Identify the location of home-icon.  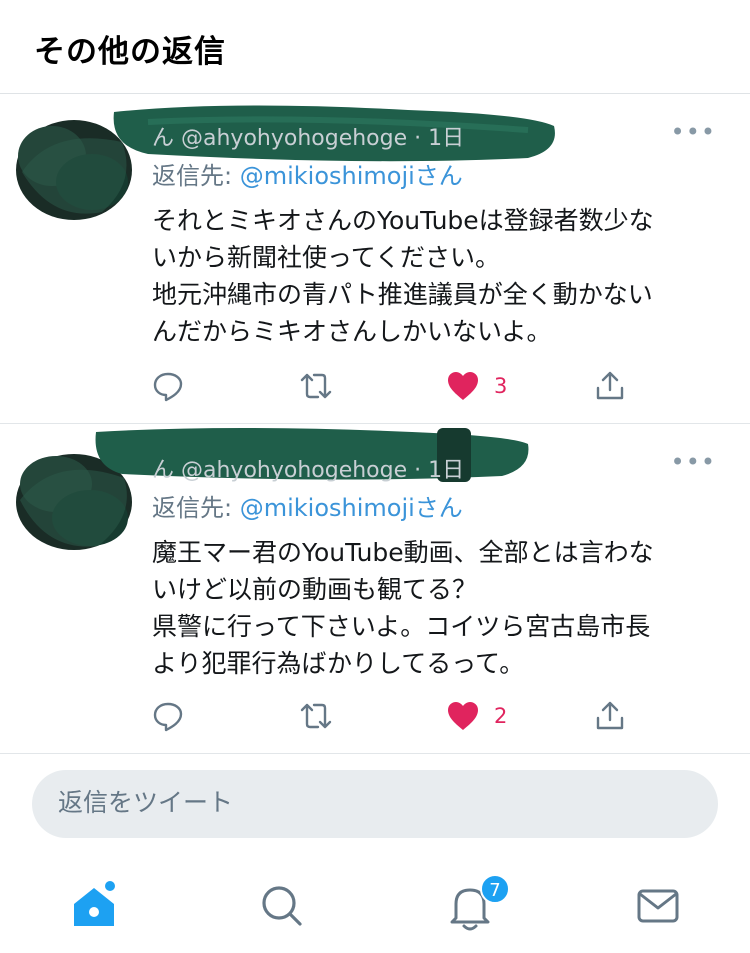
(94, 903).